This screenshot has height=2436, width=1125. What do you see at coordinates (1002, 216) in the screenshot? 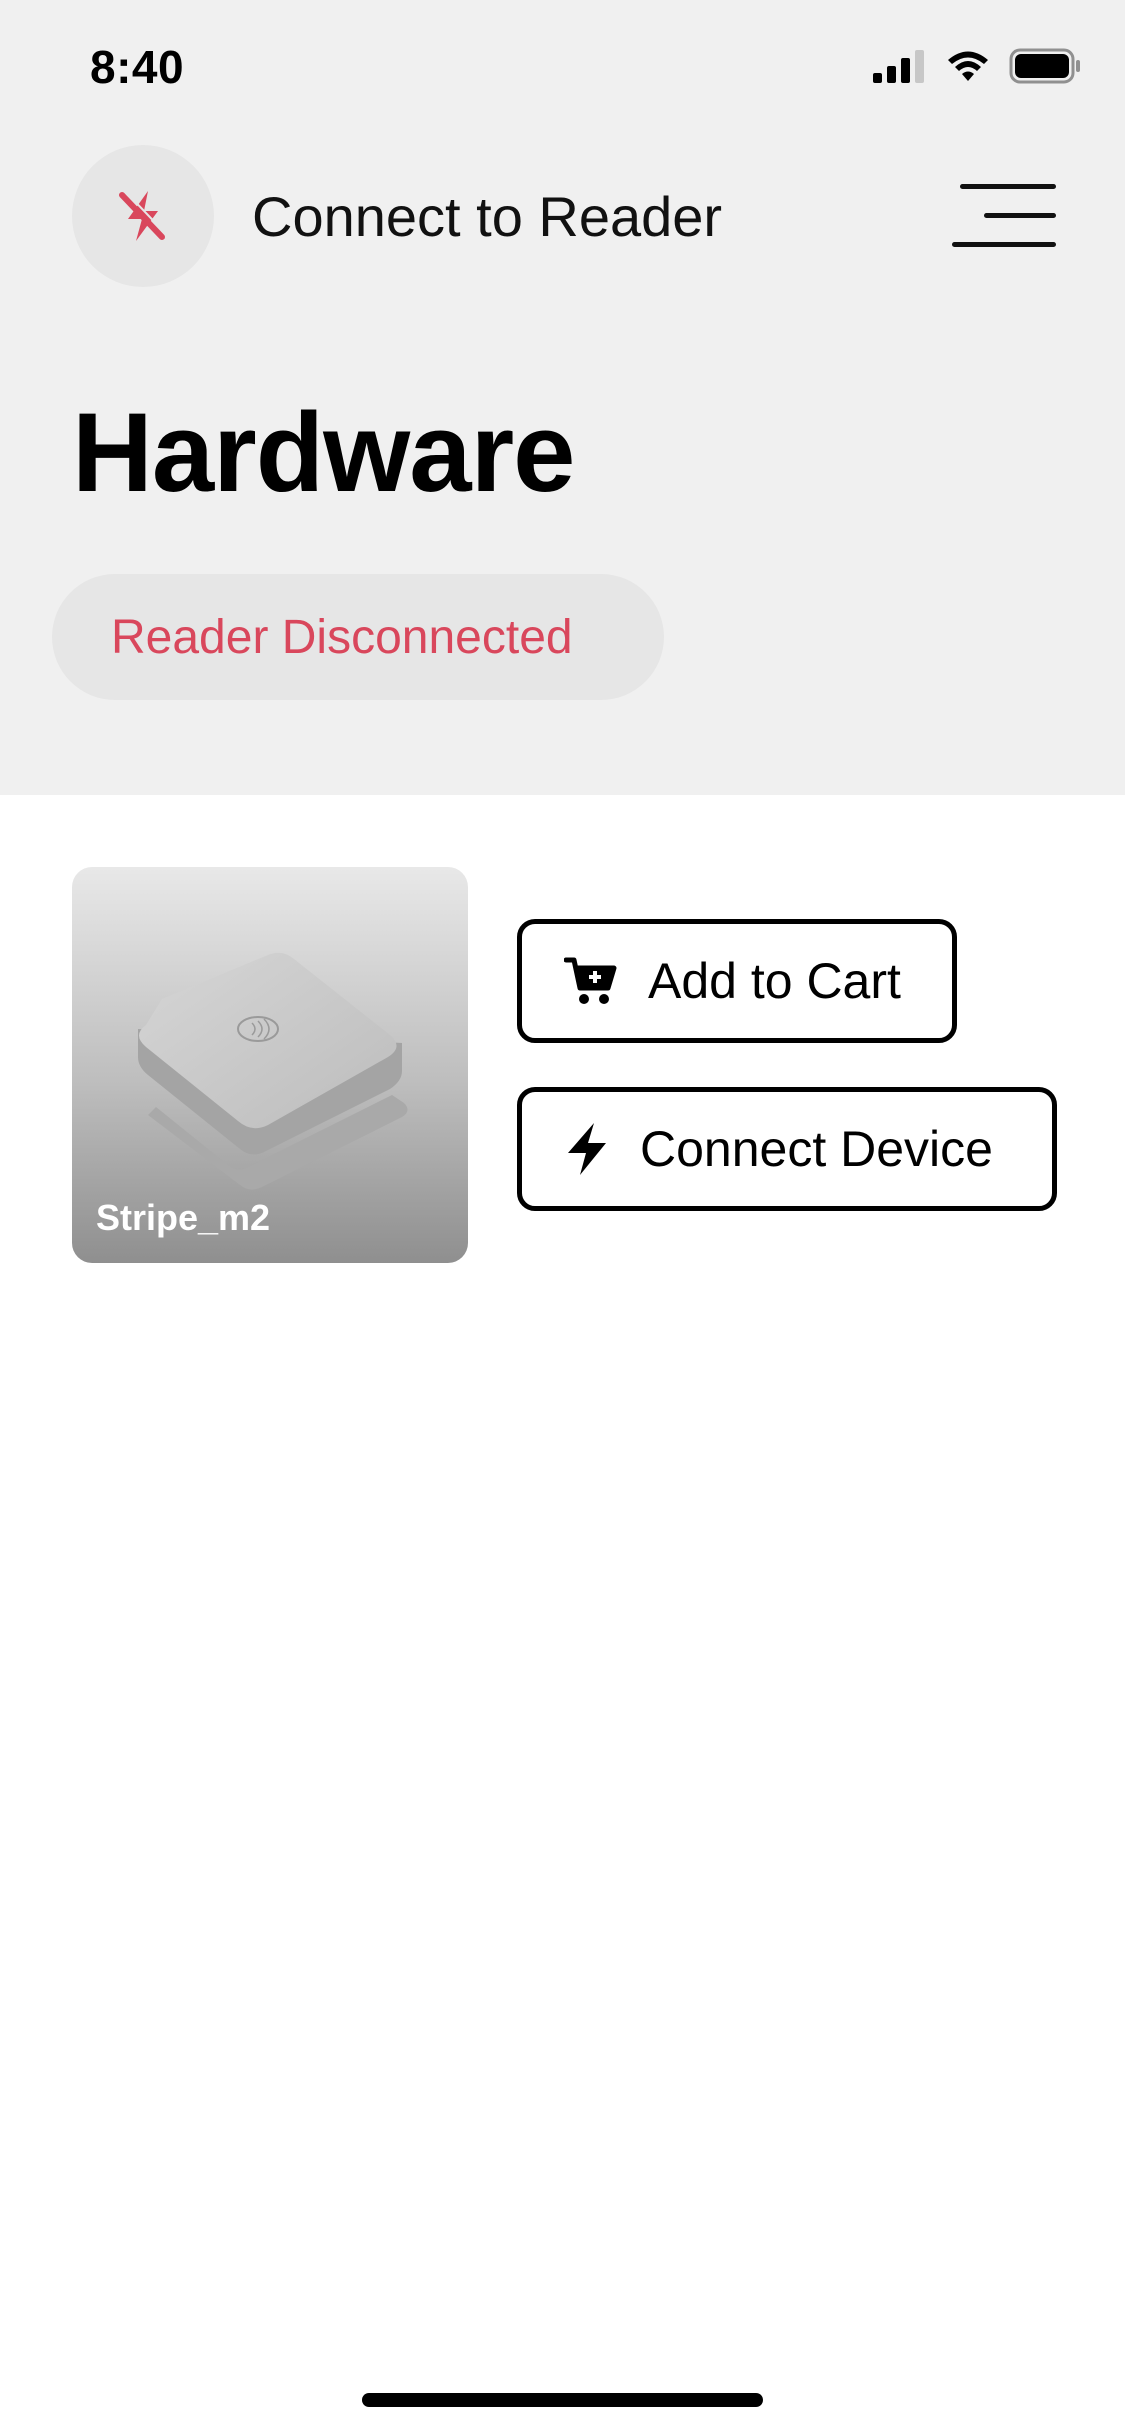
I see `hamburger-menu-icon` at bounding box center [1002, 216].